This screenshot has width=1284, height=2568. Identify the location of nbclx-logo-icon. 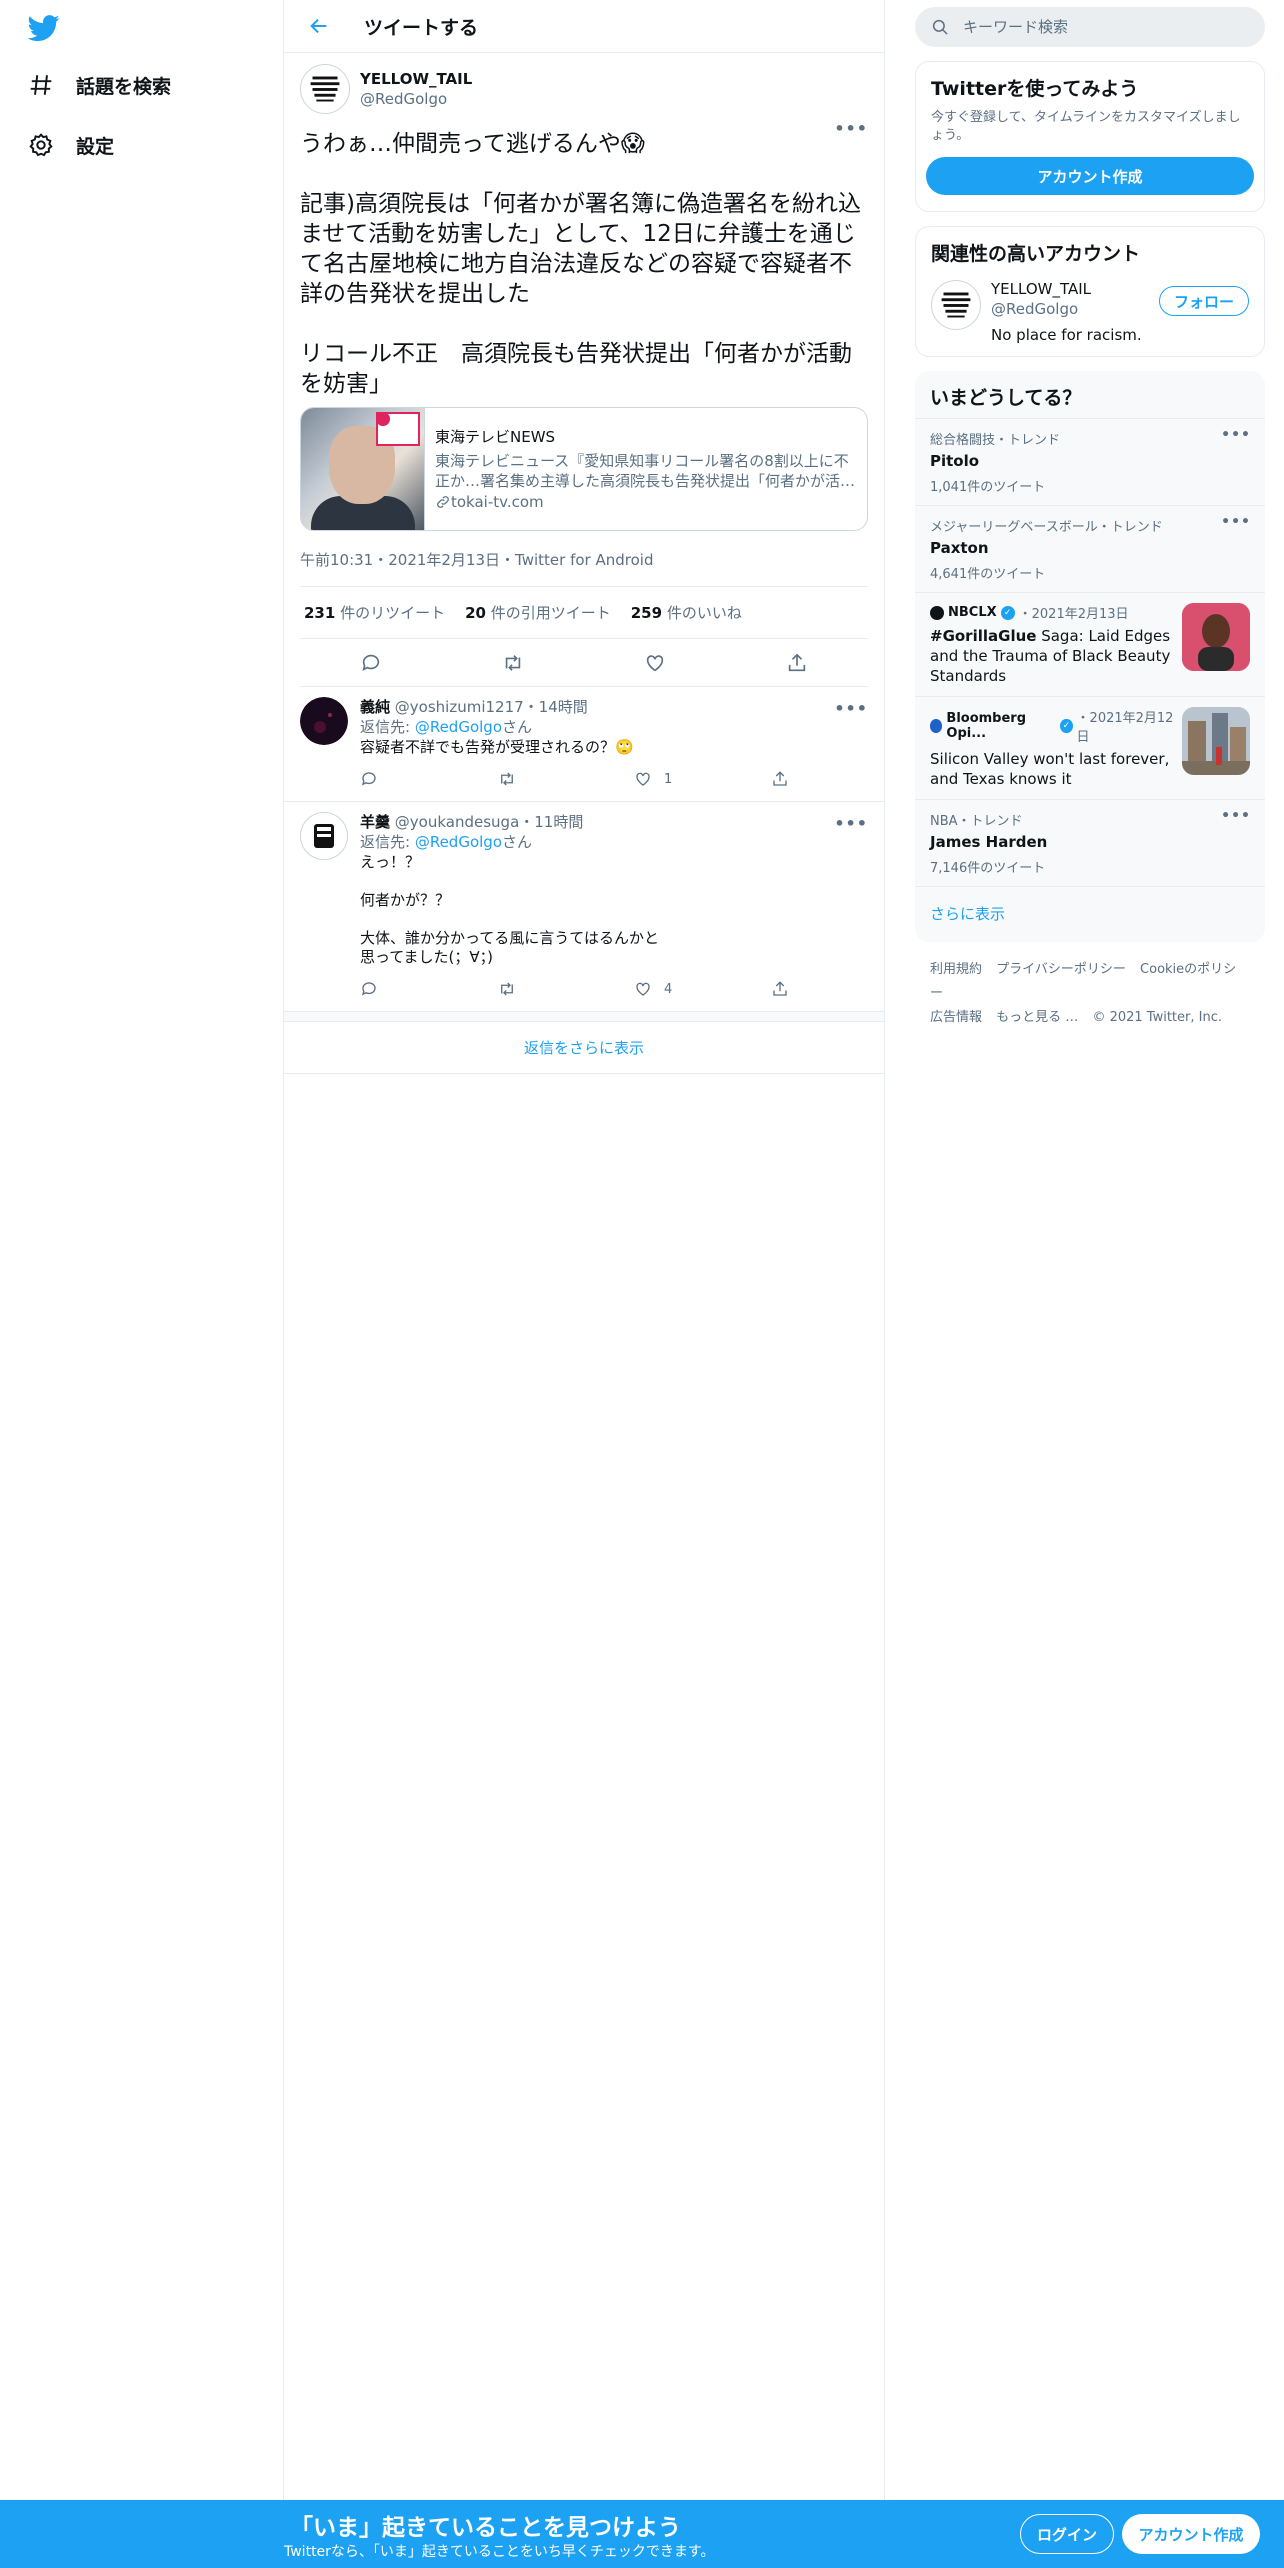
(937, 612).